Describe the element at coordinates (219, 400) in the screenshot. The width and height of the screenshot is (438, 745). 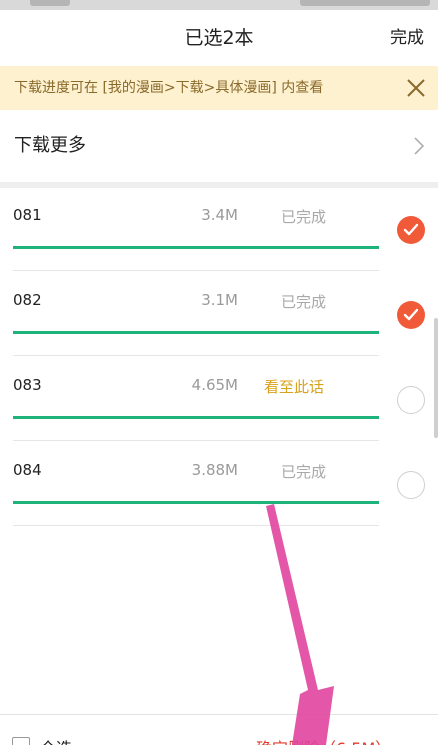
I see `chapter-row: 083 4.65M 看至此话` at that location.